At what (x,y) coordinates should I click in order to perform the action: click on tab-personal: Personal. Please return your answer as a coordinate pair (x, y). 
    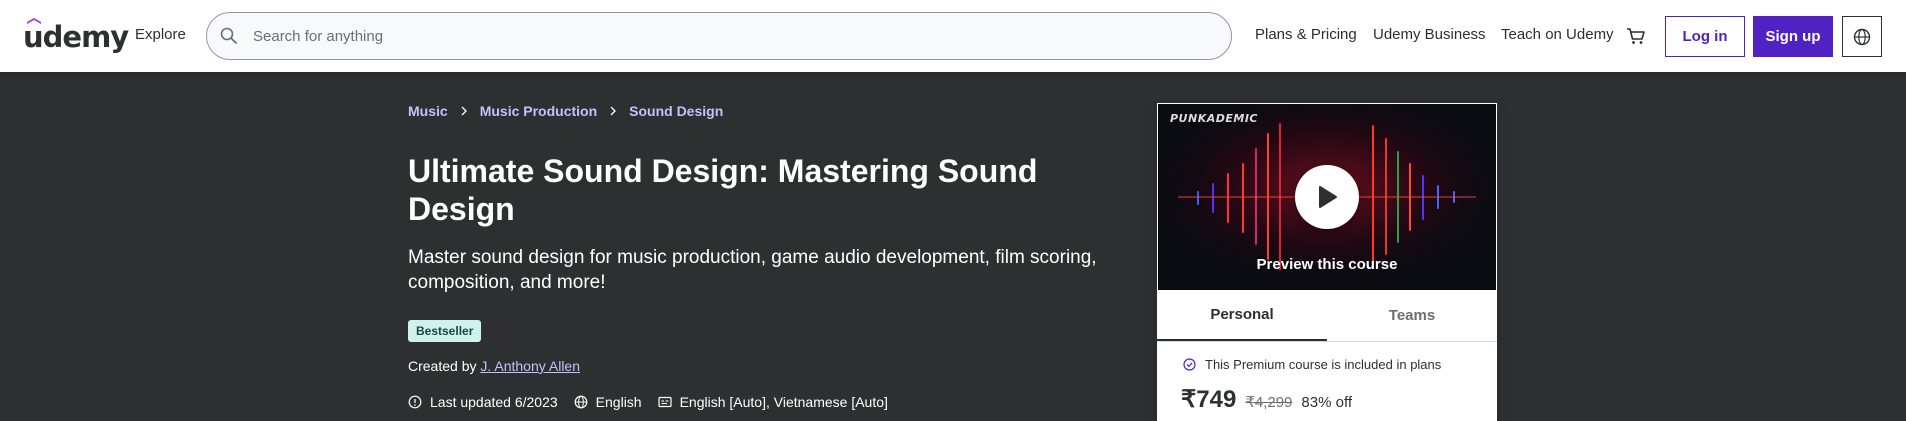
    Looking at the image, I should click on (1242, 315).